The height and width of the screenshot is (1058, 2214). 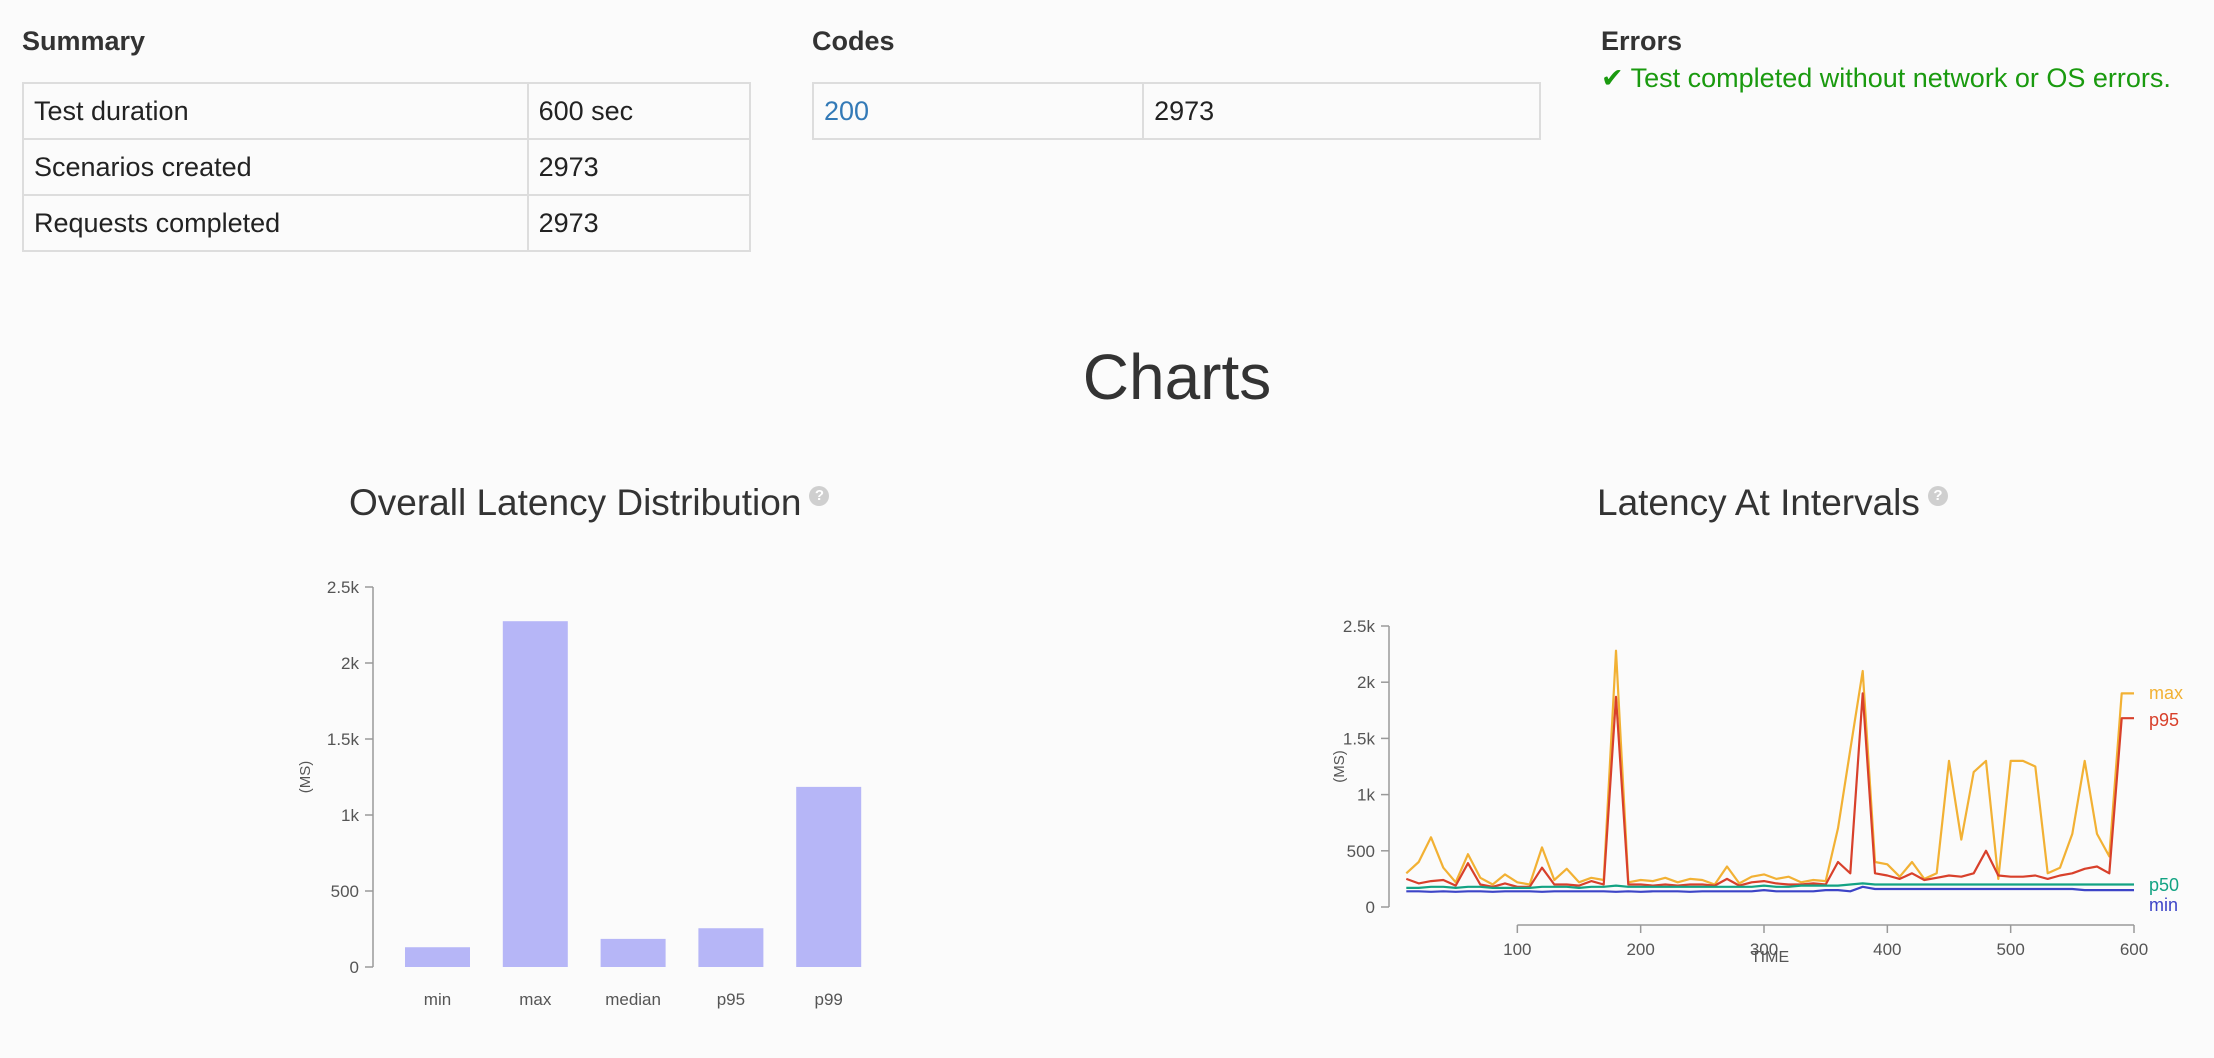 What do you see at coordinates (437, 999) in the screenshot?
I see `x-tick-label: min` at bounding box center [437, 999].